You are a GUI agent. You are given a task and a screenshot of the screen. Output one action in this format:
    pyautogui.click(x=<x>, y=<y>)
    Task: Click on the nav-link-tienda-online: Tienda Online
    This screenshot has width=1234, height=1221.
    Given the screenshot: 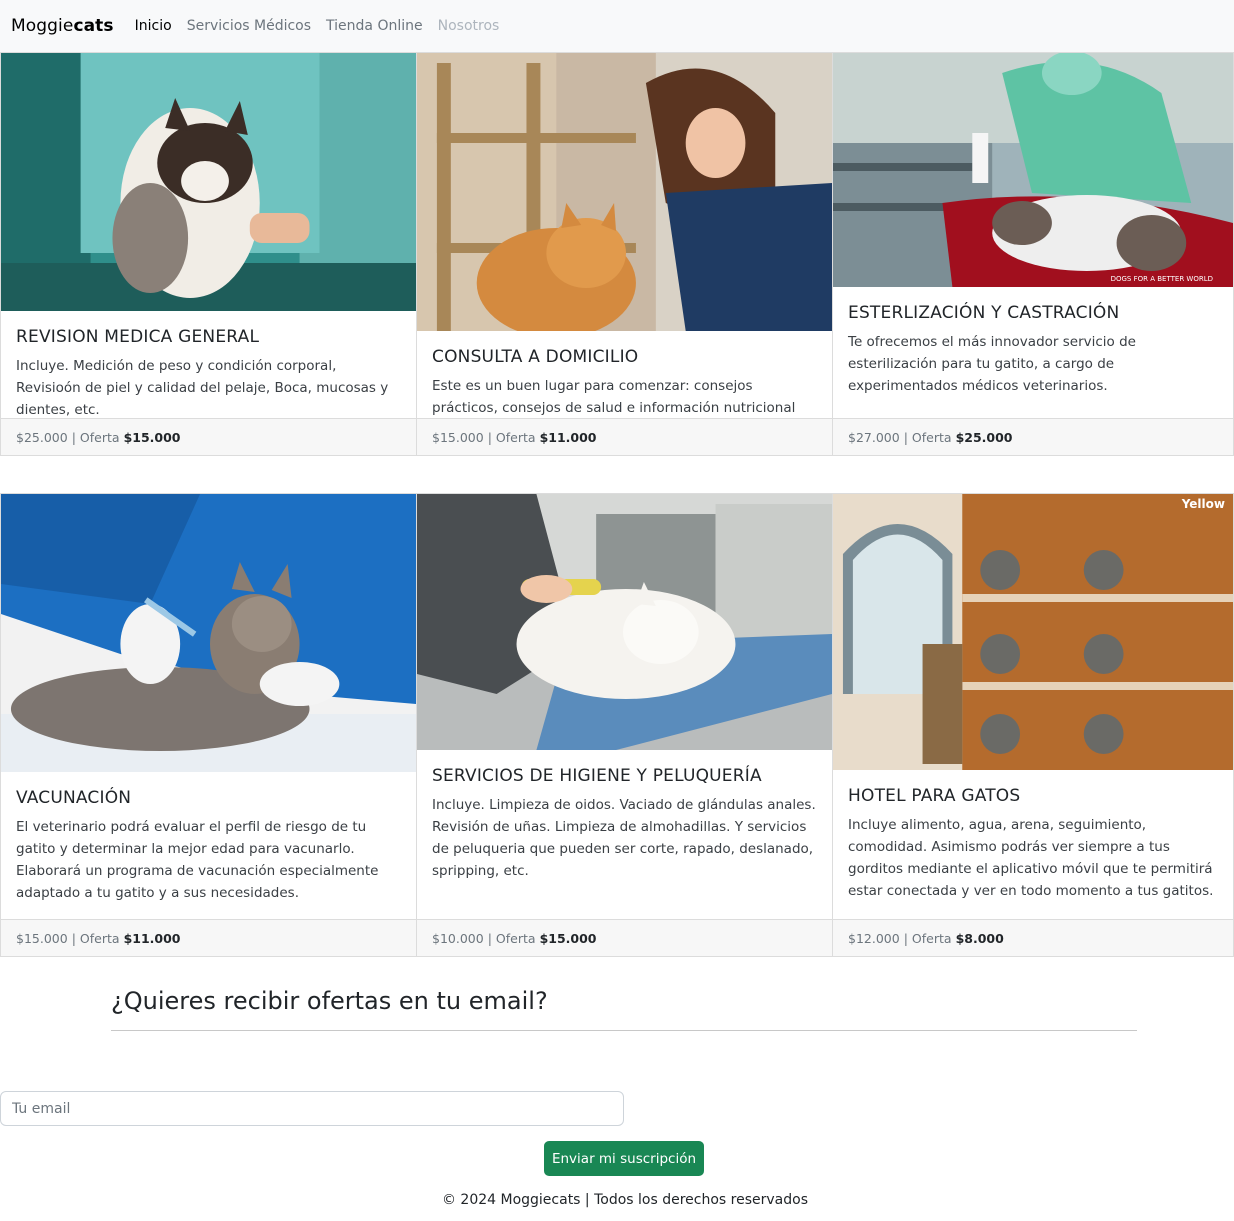 What is the action you would take?
    pyautogui.click(x=374, y=26)
    